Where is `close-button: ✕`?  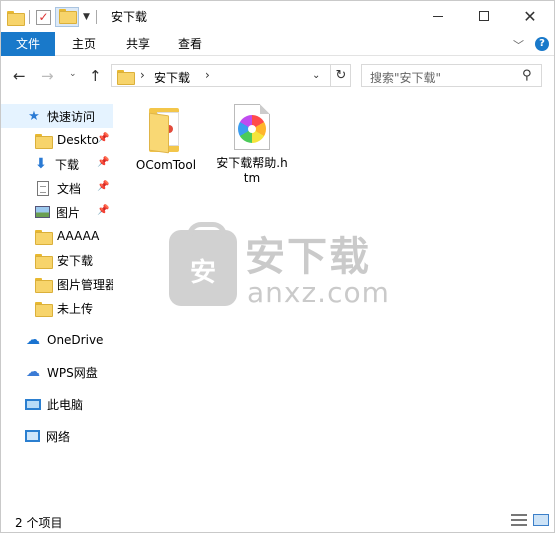 close-button: ✕ is located at coordinates (530, 16).